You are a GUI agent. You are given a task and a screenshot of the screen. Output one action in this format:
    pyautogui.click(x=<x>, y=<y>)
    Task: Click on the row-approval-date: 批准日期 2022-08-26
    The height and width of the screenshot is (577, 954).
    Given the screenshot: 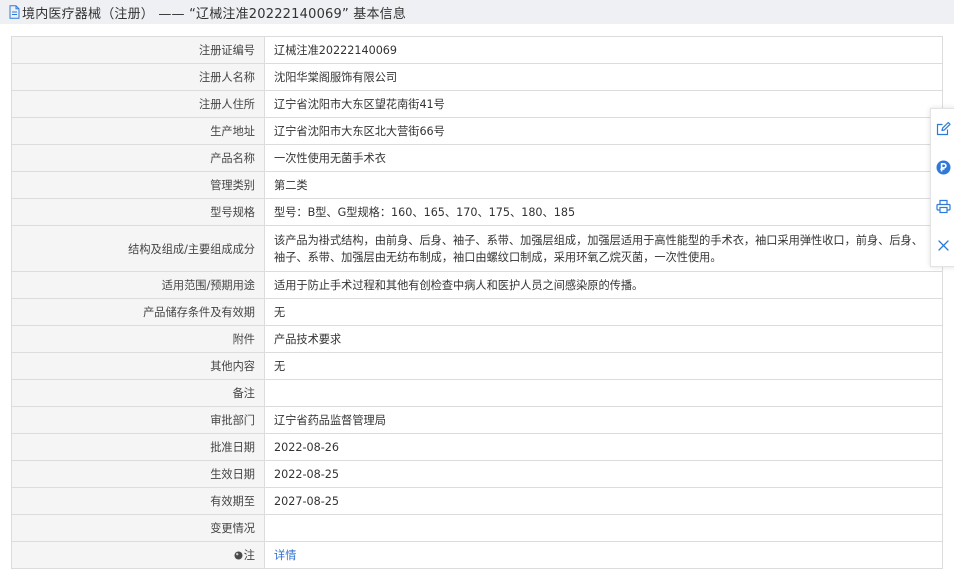 What is the action you would take?
    pyautogui.click(x=477, y=447)
    